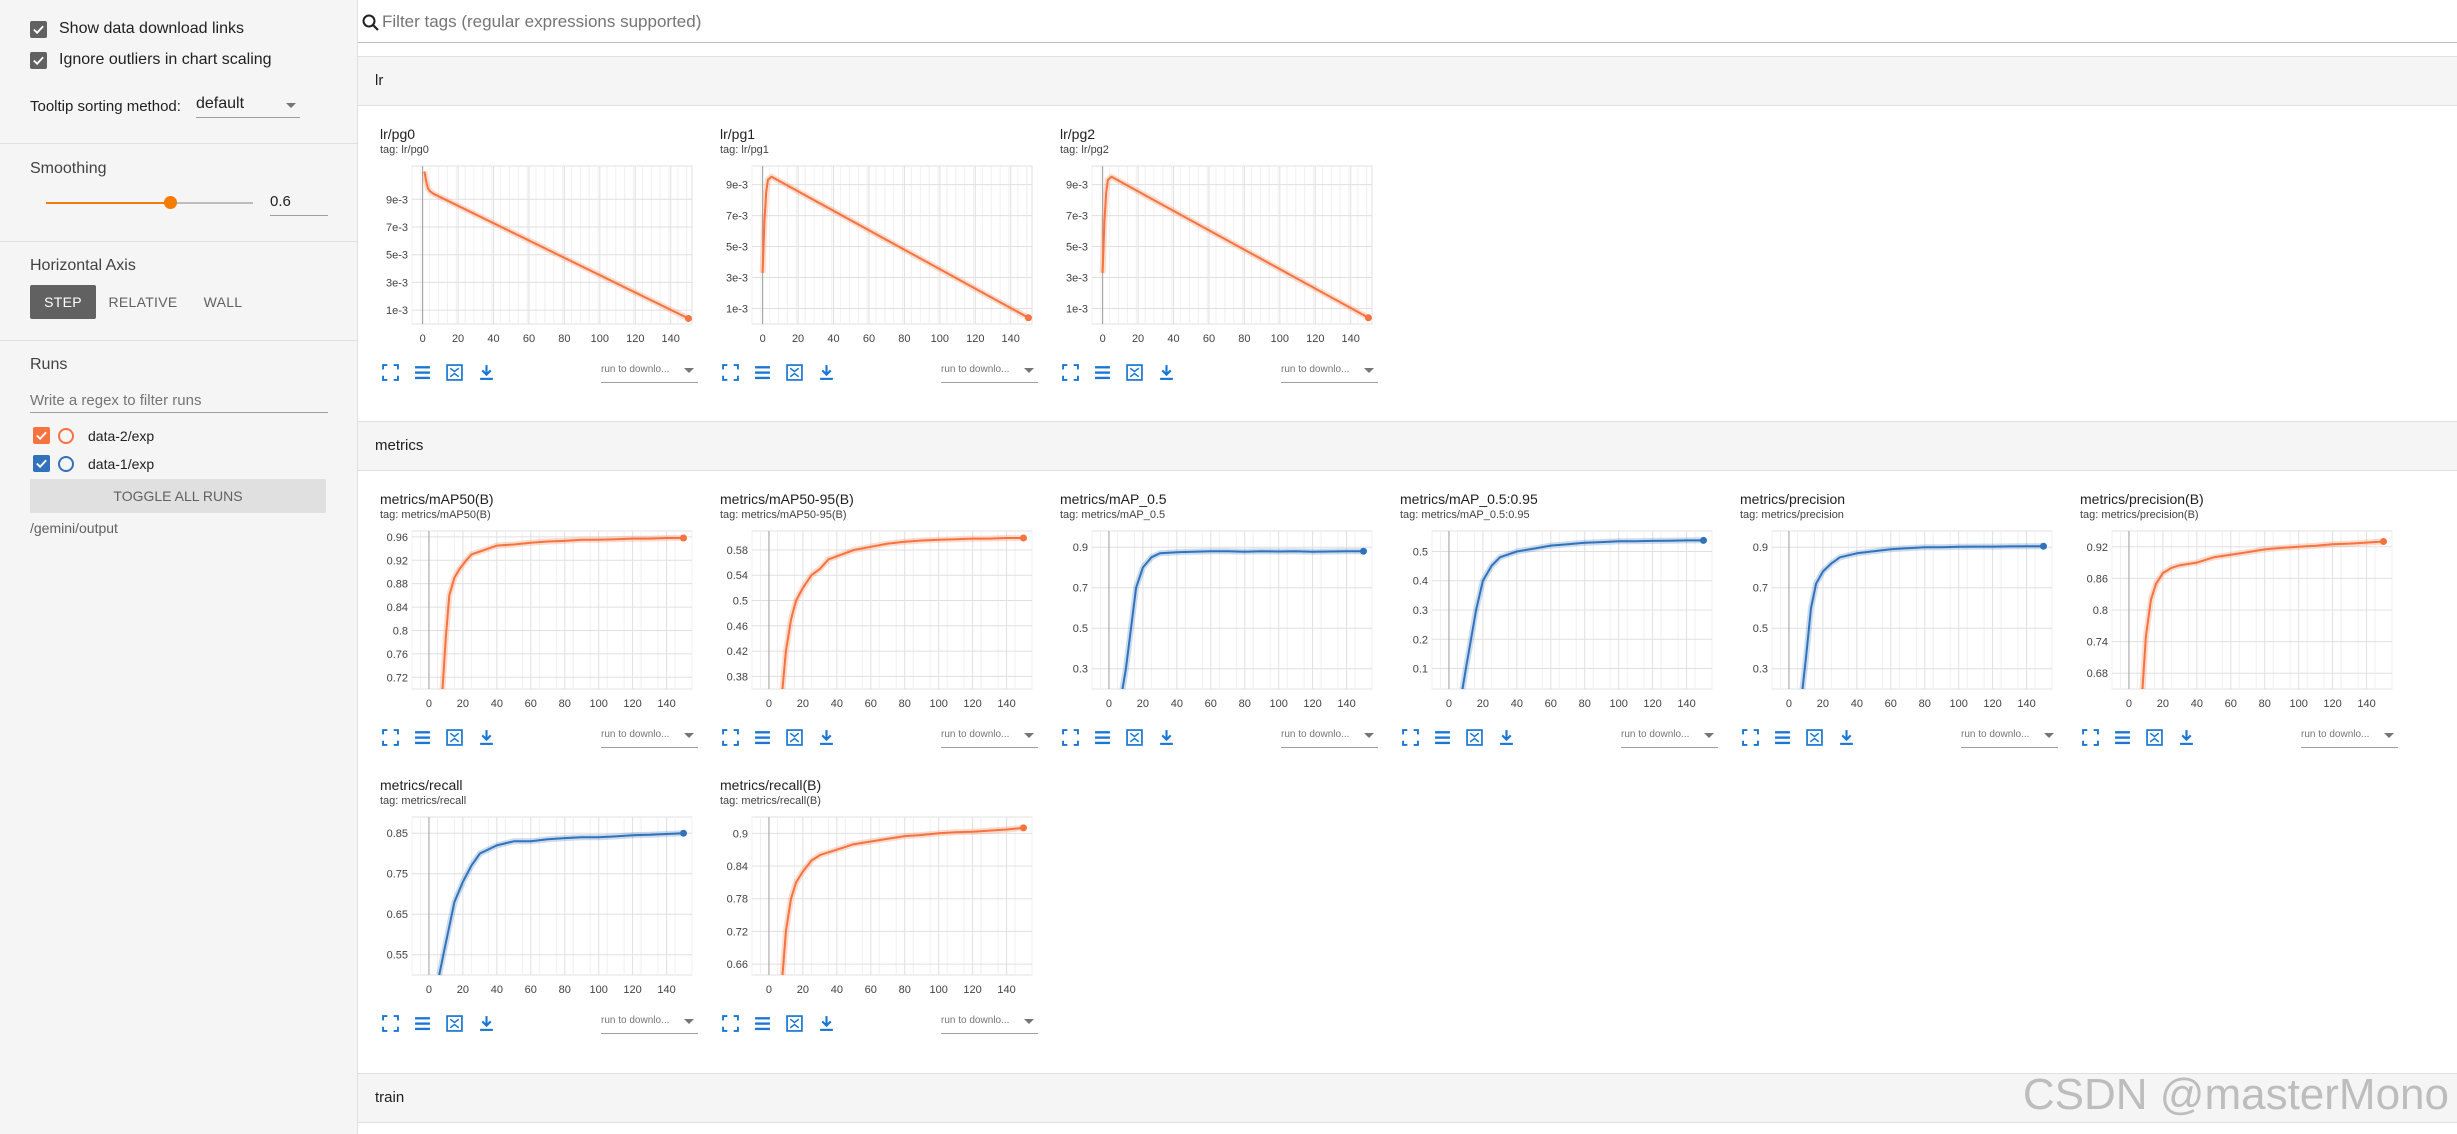 This screenshot has width=2457, height=1134. I want to click on chart-plot: 0 20 40 60 80 100 120 140 0.9 0.84 0.78 0.72 0.66, so click(880, 906).